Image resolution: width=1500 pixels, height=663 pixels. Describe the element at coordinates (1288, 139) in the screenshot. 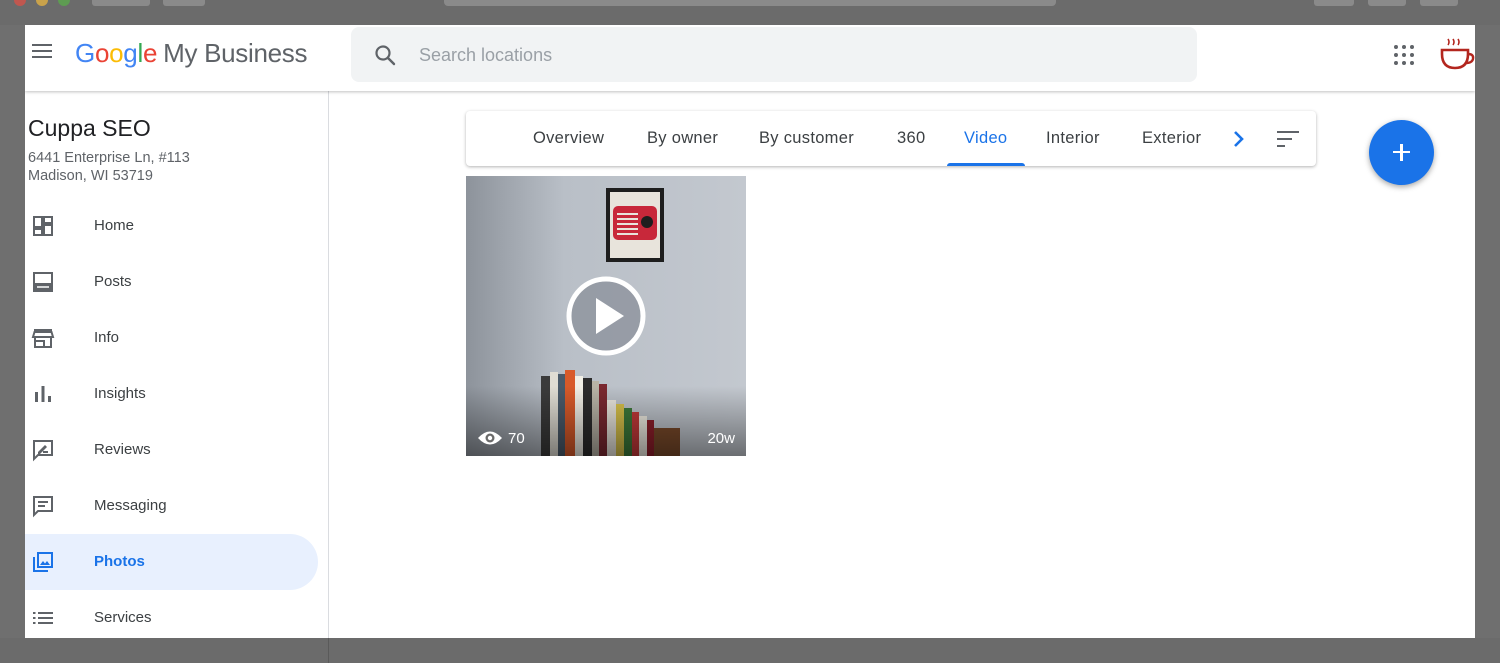

I see `sort-icon` at that location.